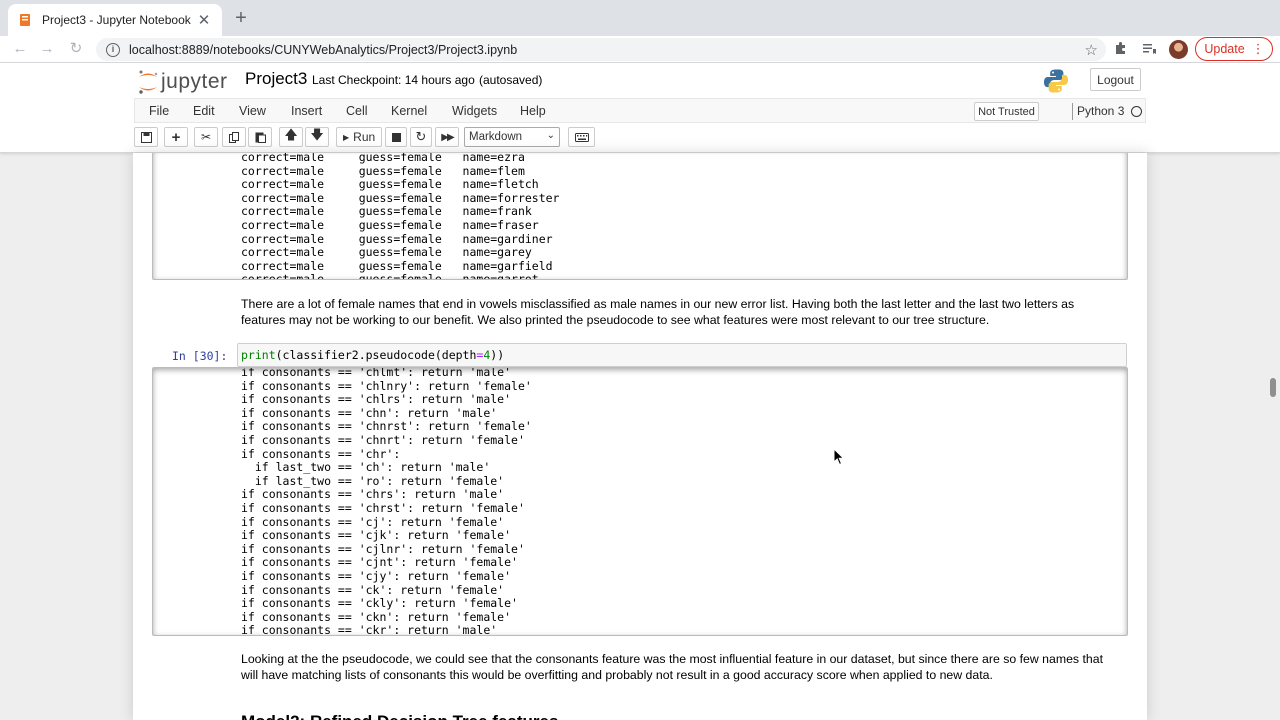  I want to click on copy-icon, so click(234, 137).